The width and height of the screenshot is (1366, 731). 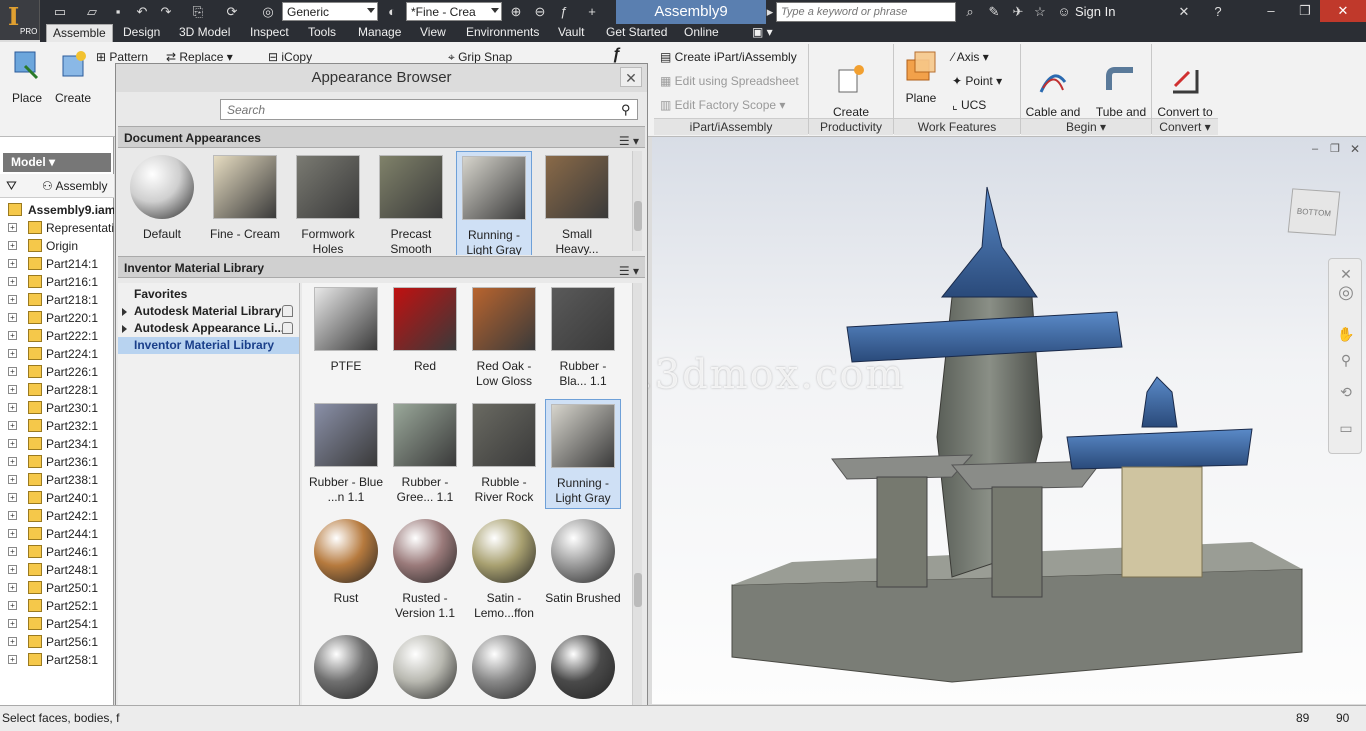 What do you see at coordinates (540, 12) in the screenshot?
I see `clear-icon: ⊖` at bounding box center [540, 12].